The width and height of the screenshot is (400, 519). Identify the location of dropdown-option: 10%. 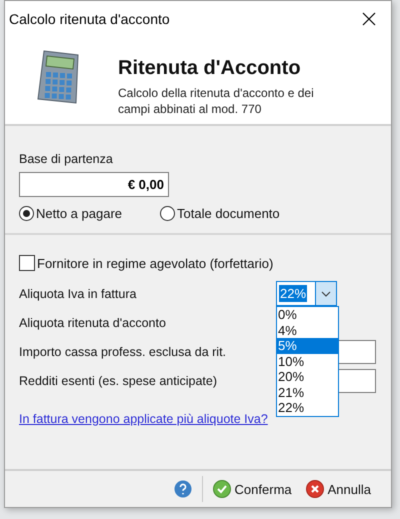
(307, 361).